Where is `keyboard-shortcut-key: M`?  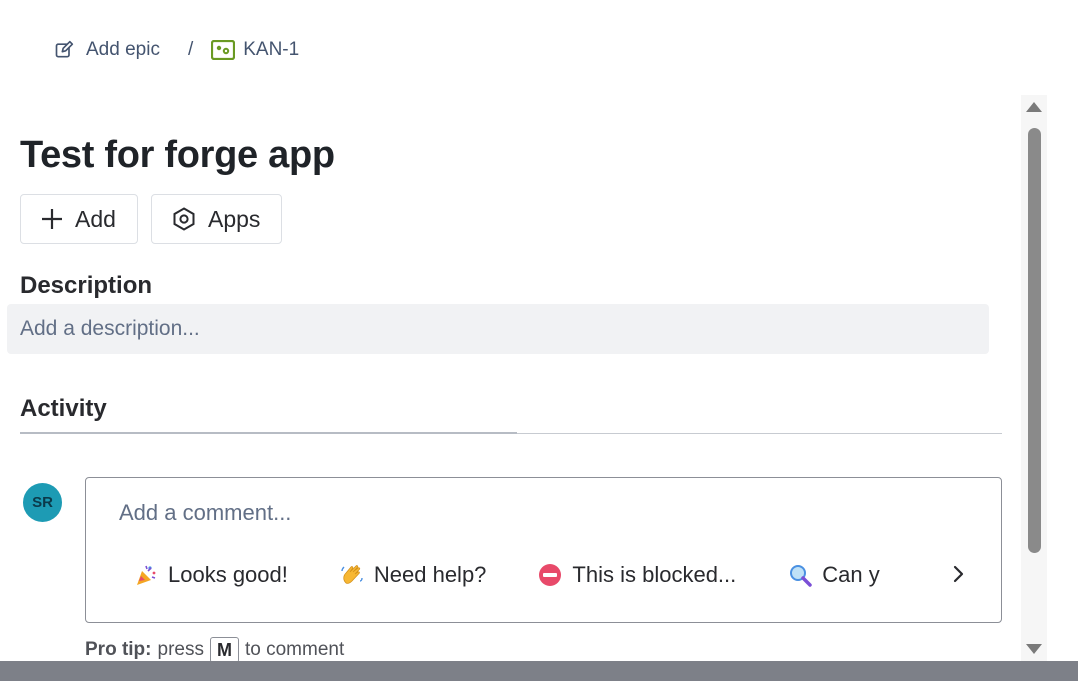
keyboard-shortcut-key: M is located at coordinates (224, 650).